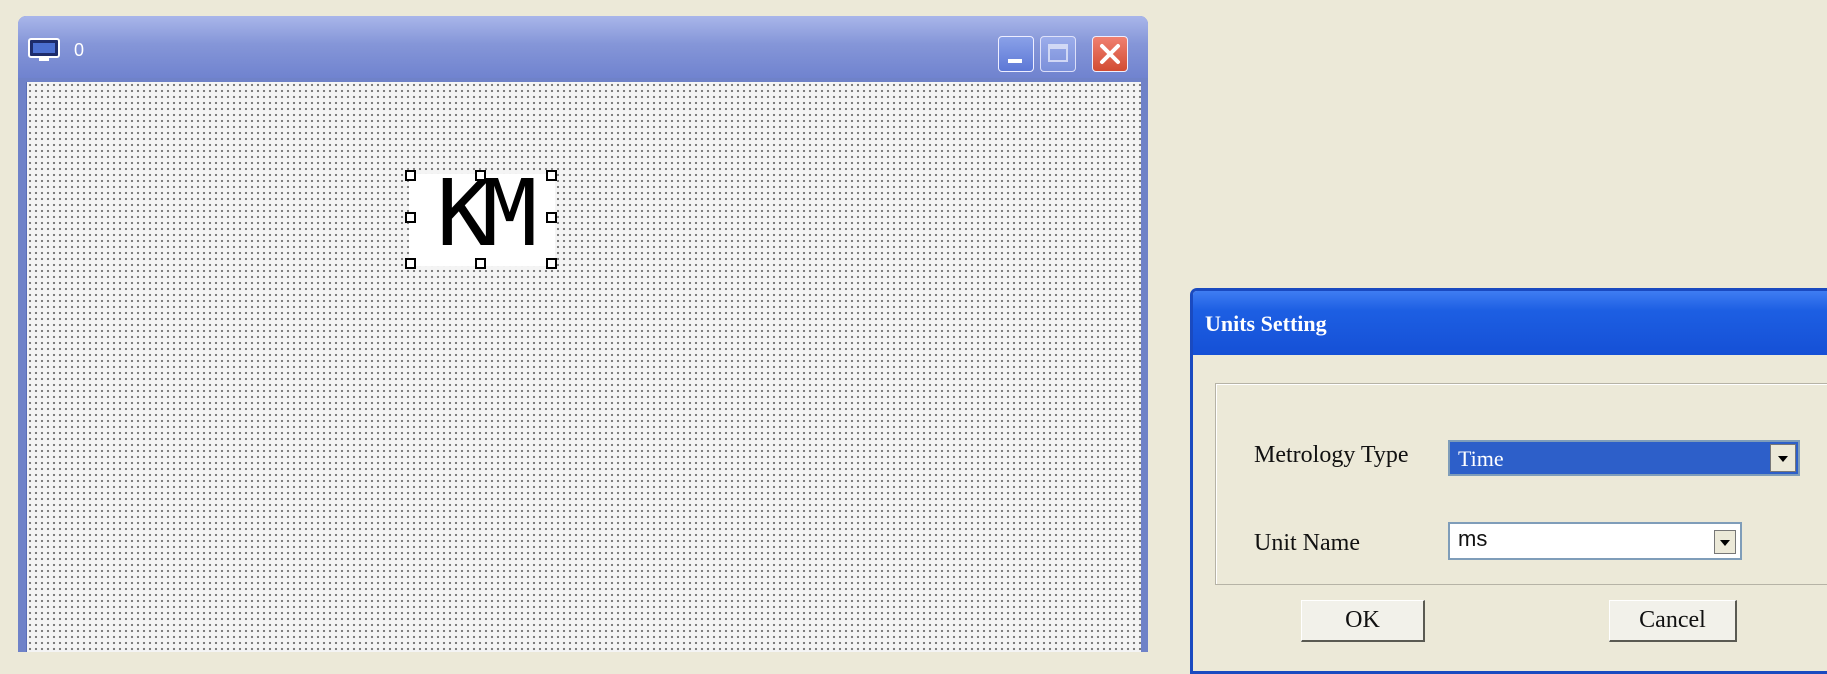 The height and width of the screenshot is (674, 1827). Describe the element at coordinates (1473, 538) in the screenshot. I see `unit-name-value: ms` at that location.